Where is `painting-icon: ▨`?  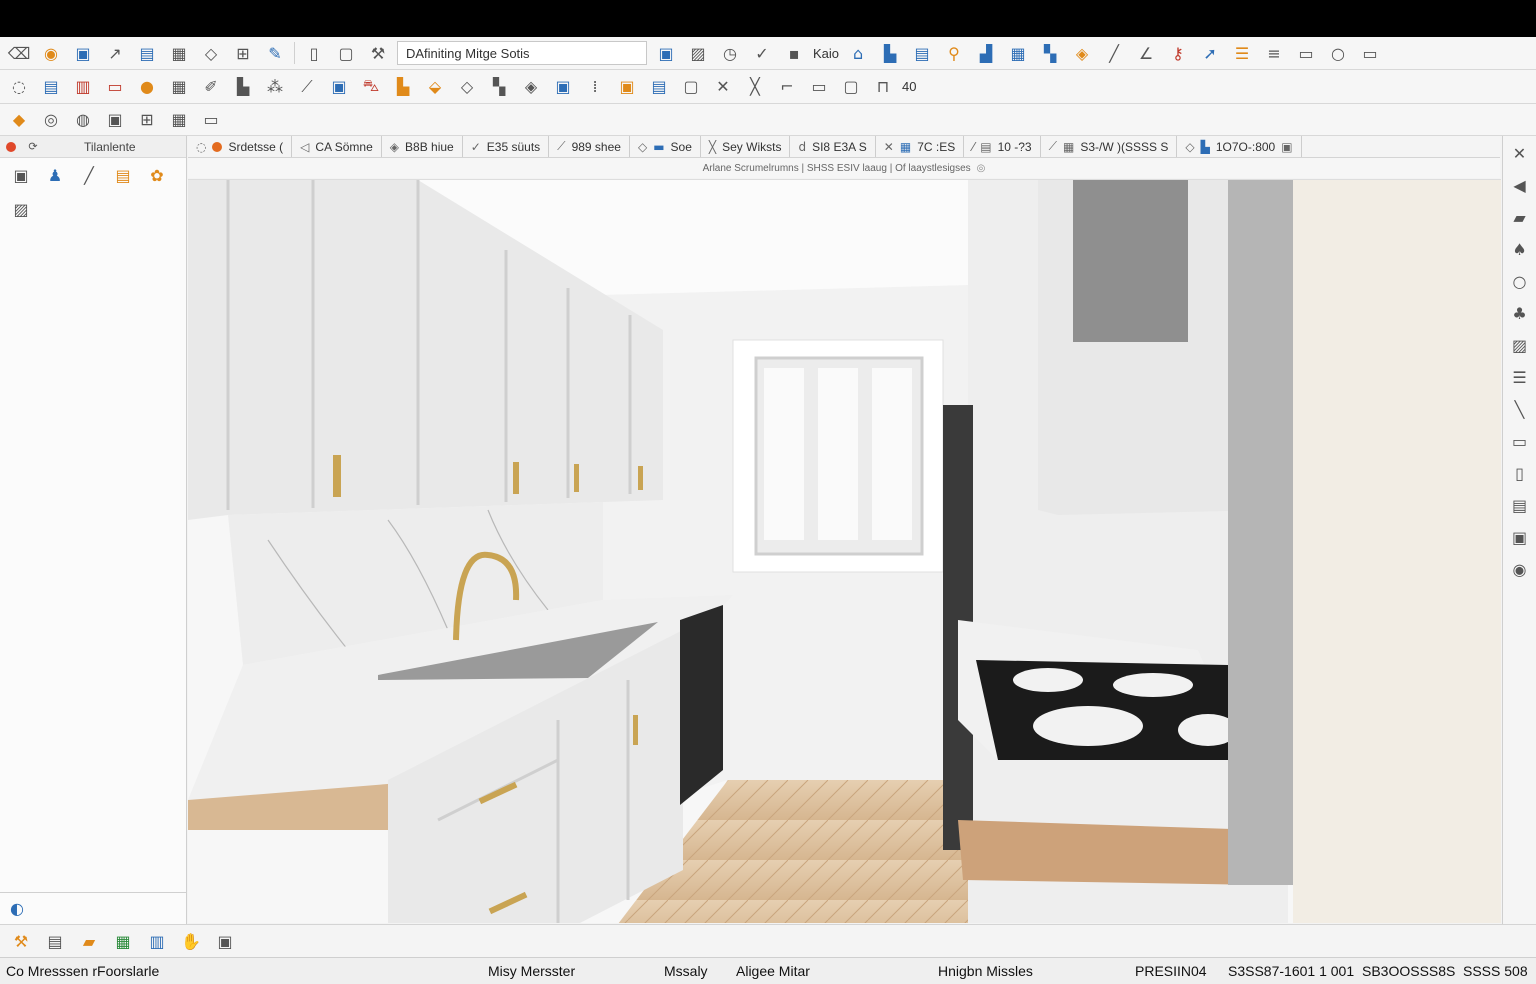
painting-icon: ▨ is located at coordinates (21, 209).